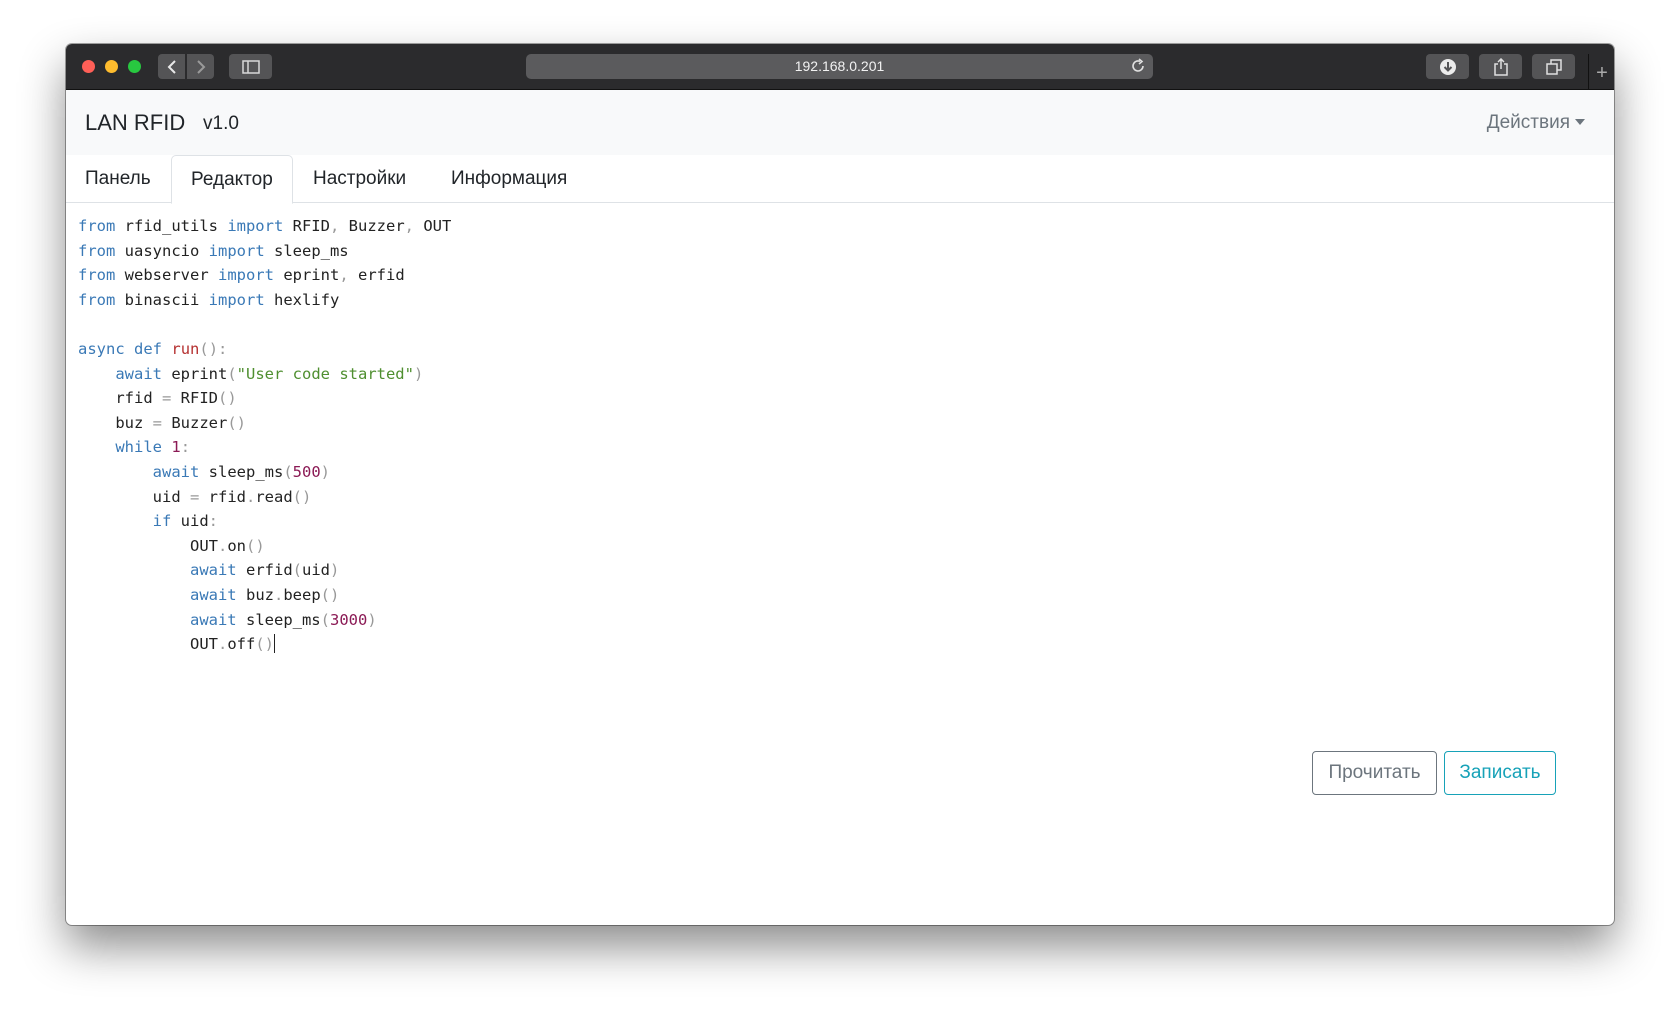  Describe the element at coordinates (828, 570) in the screenshot. I see `code-line: await erfid(uid)` at that location.